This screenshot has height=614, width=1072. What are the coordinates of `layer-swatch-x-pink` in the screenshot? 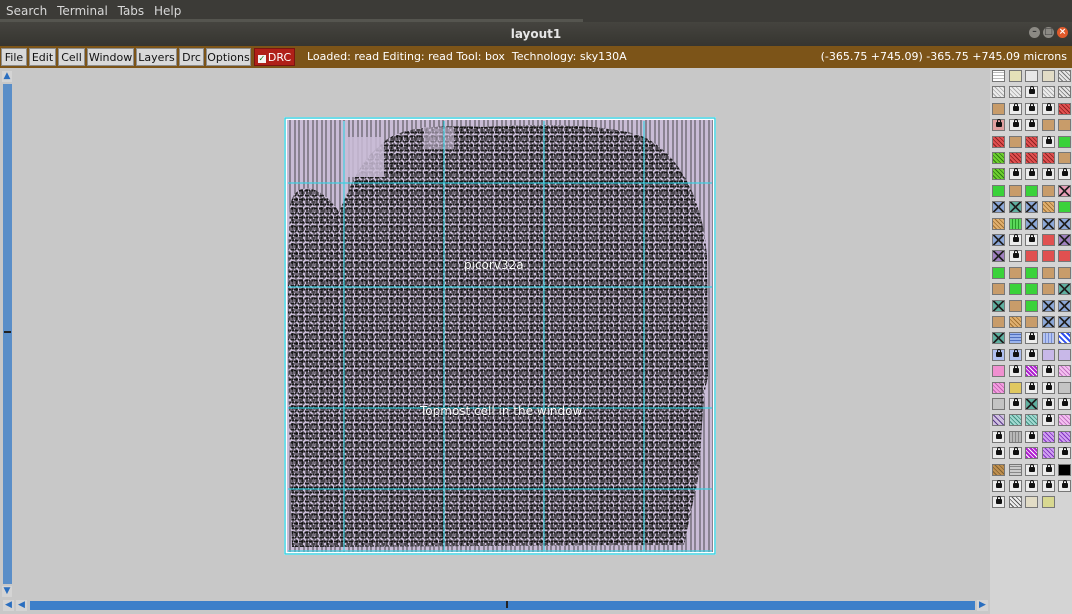 It's located at (1064, 190).